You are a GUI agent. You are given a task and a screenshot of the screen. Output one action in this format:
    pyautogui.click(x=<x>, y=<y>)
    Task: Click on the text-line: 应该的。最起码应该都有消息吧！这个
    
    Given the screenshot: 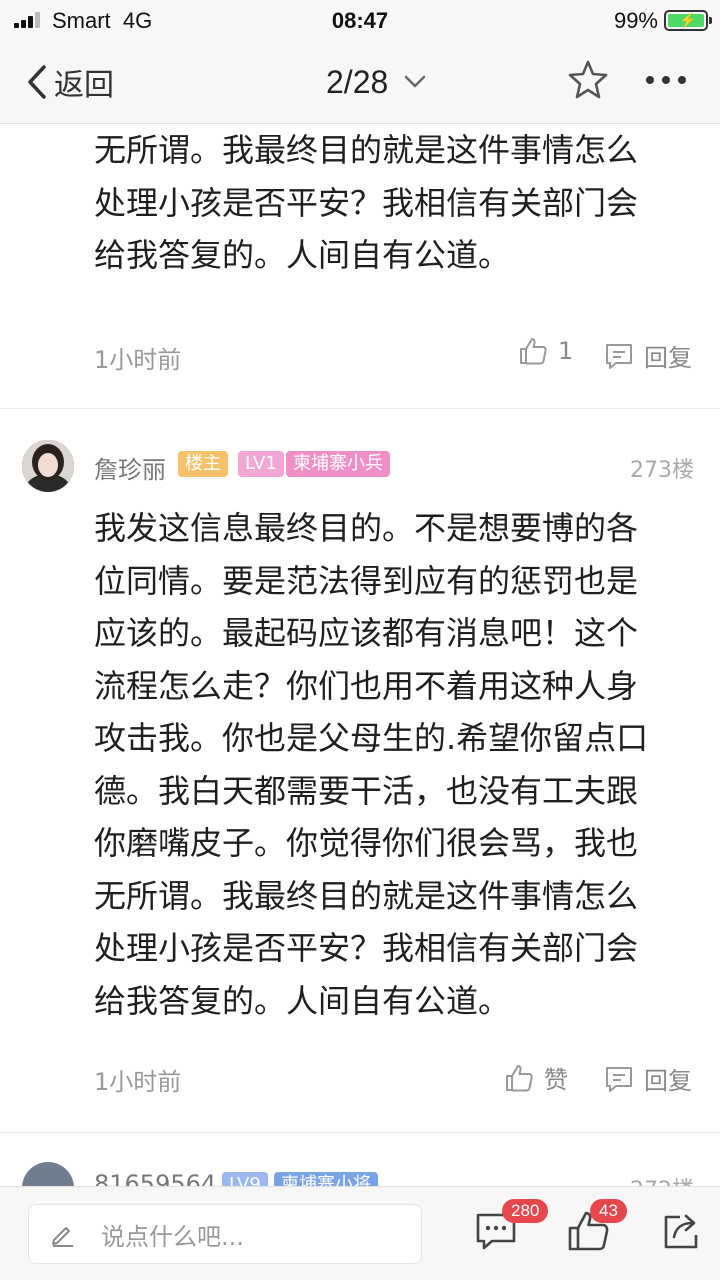 What is the action you would take?
    pyautogui.click(x=366, y=633)
    